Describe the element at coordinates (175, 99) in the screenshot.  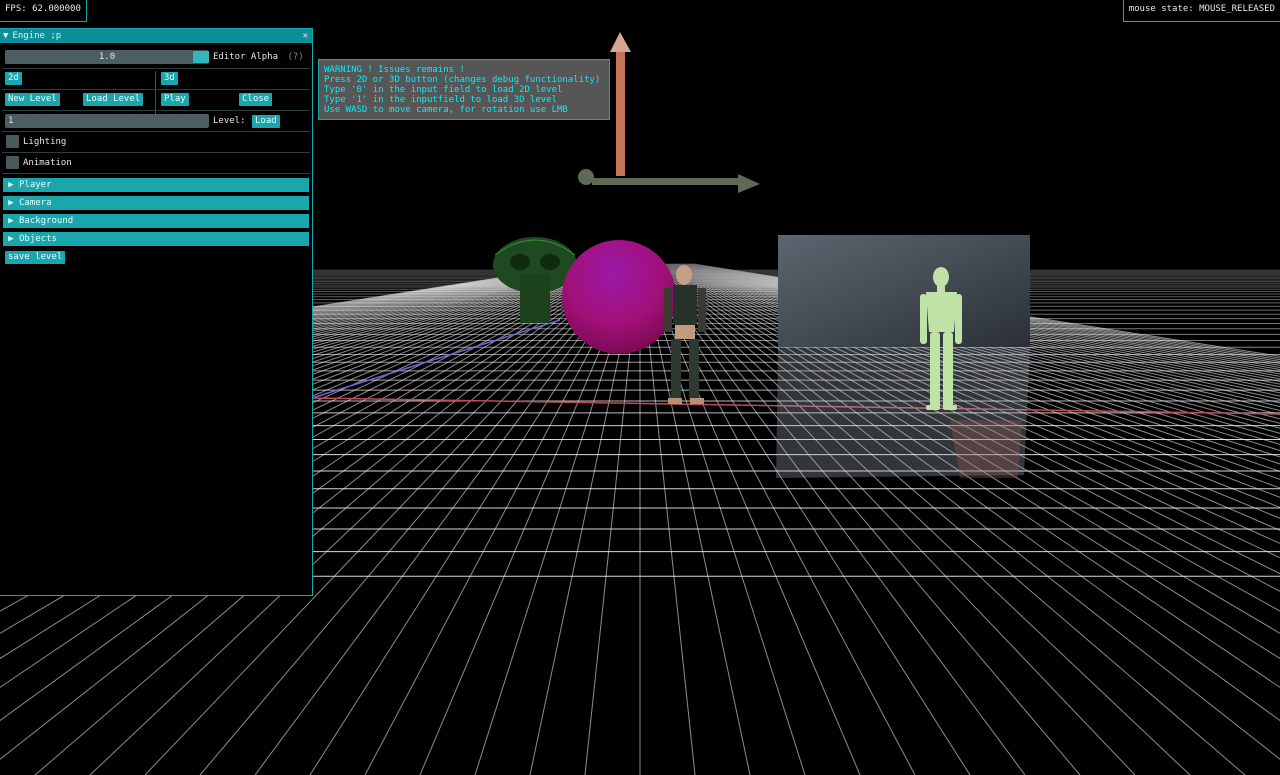
I see `play-button: Play` at that location.